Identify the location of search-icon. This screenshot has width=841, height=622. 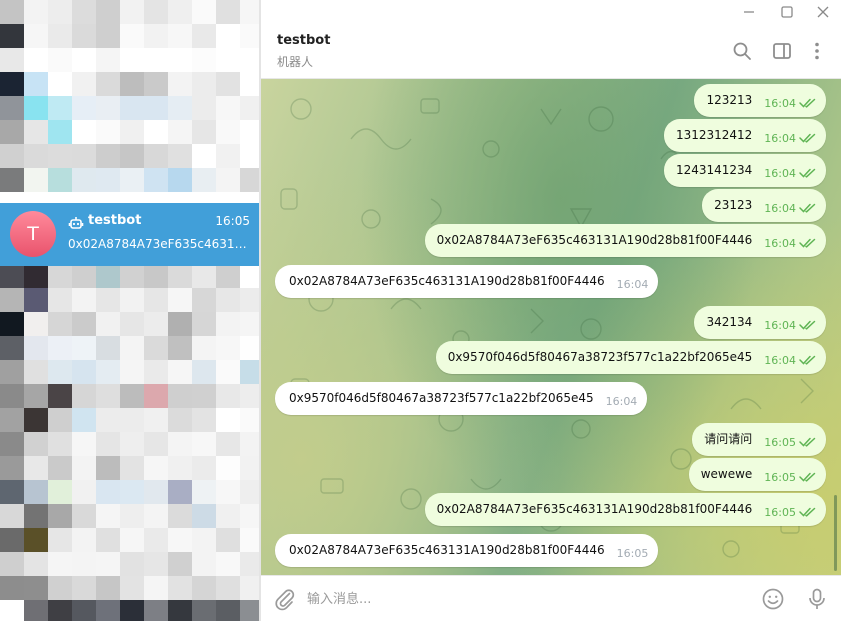
(742, 51).